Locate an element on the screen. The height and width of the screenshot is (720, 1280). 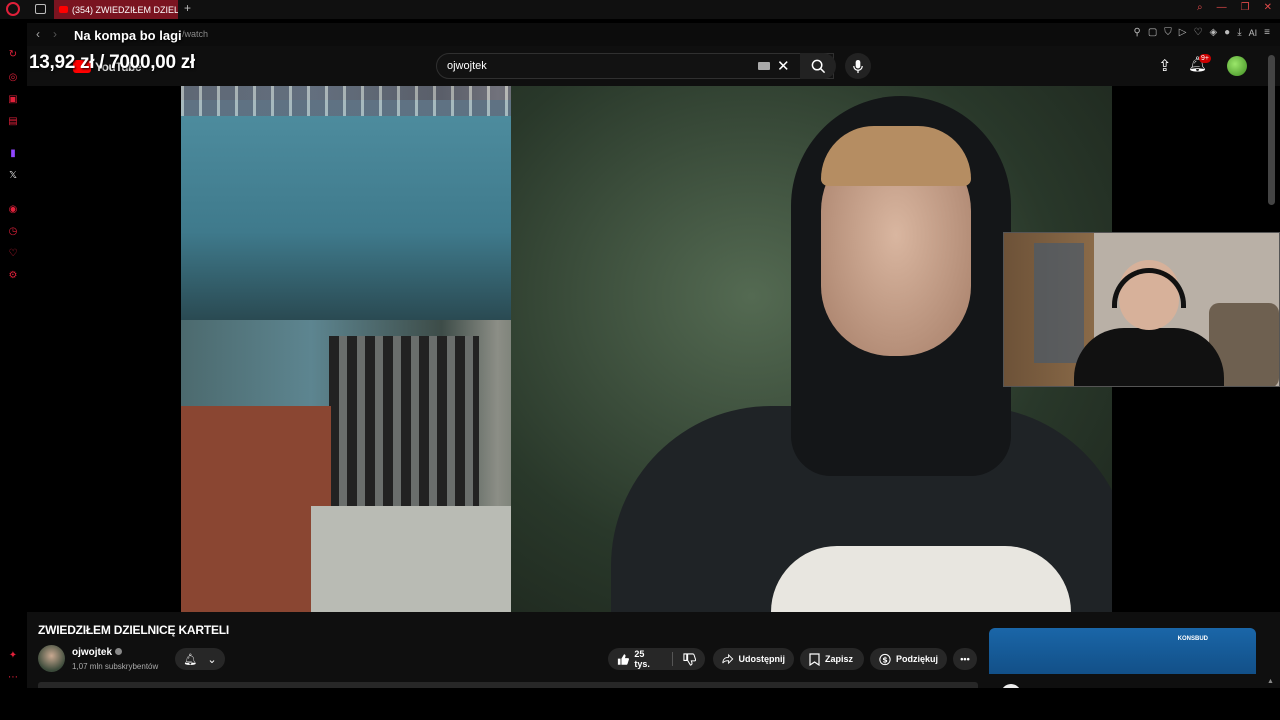
youtube-favicon-icon is located at coordinates (63, 9).